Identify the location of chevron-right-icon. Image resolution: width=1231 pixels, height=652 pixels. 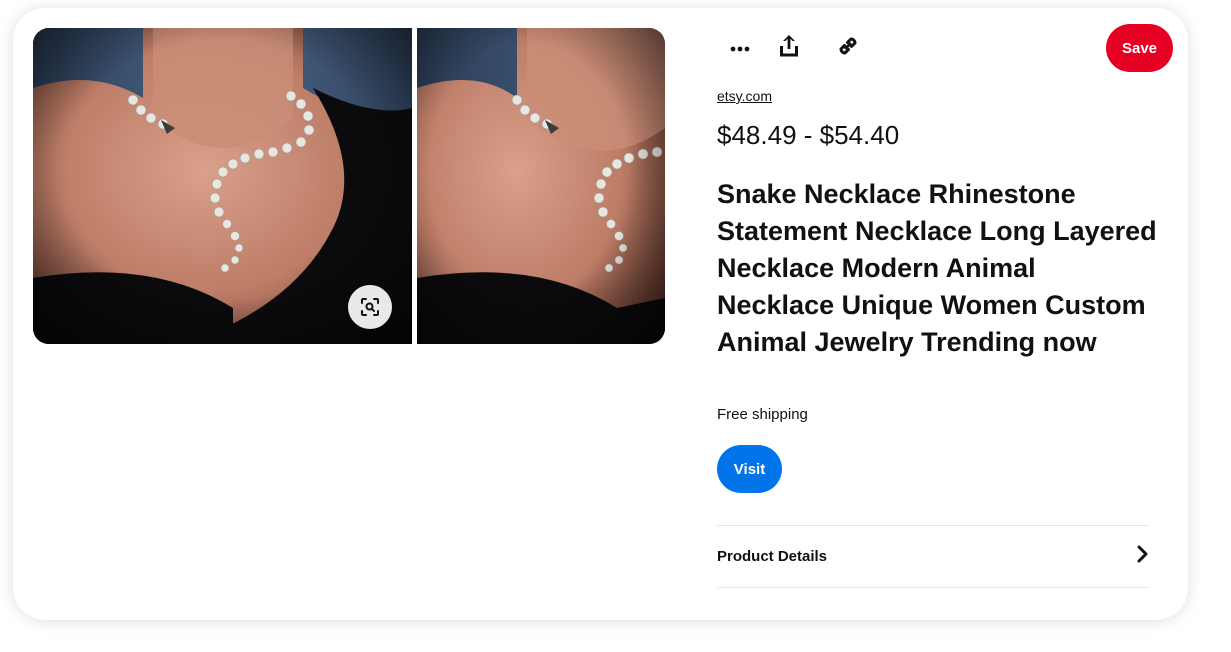
(1142, 556).